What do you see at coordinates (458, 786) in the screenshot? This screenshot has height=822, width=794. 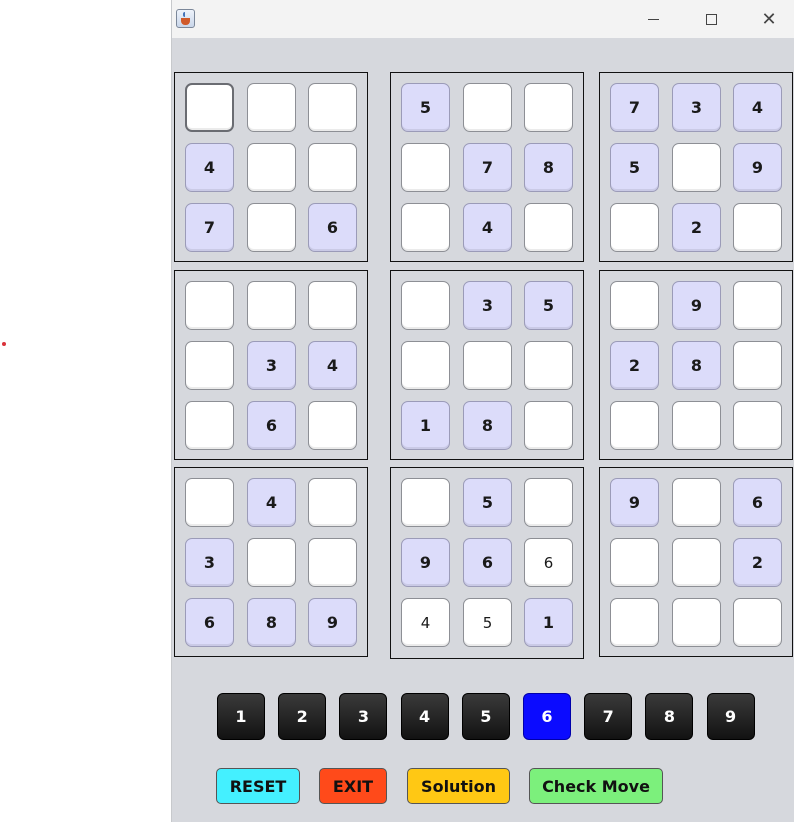 I see `solution-button: Solution` at bounding box center [458, 786].